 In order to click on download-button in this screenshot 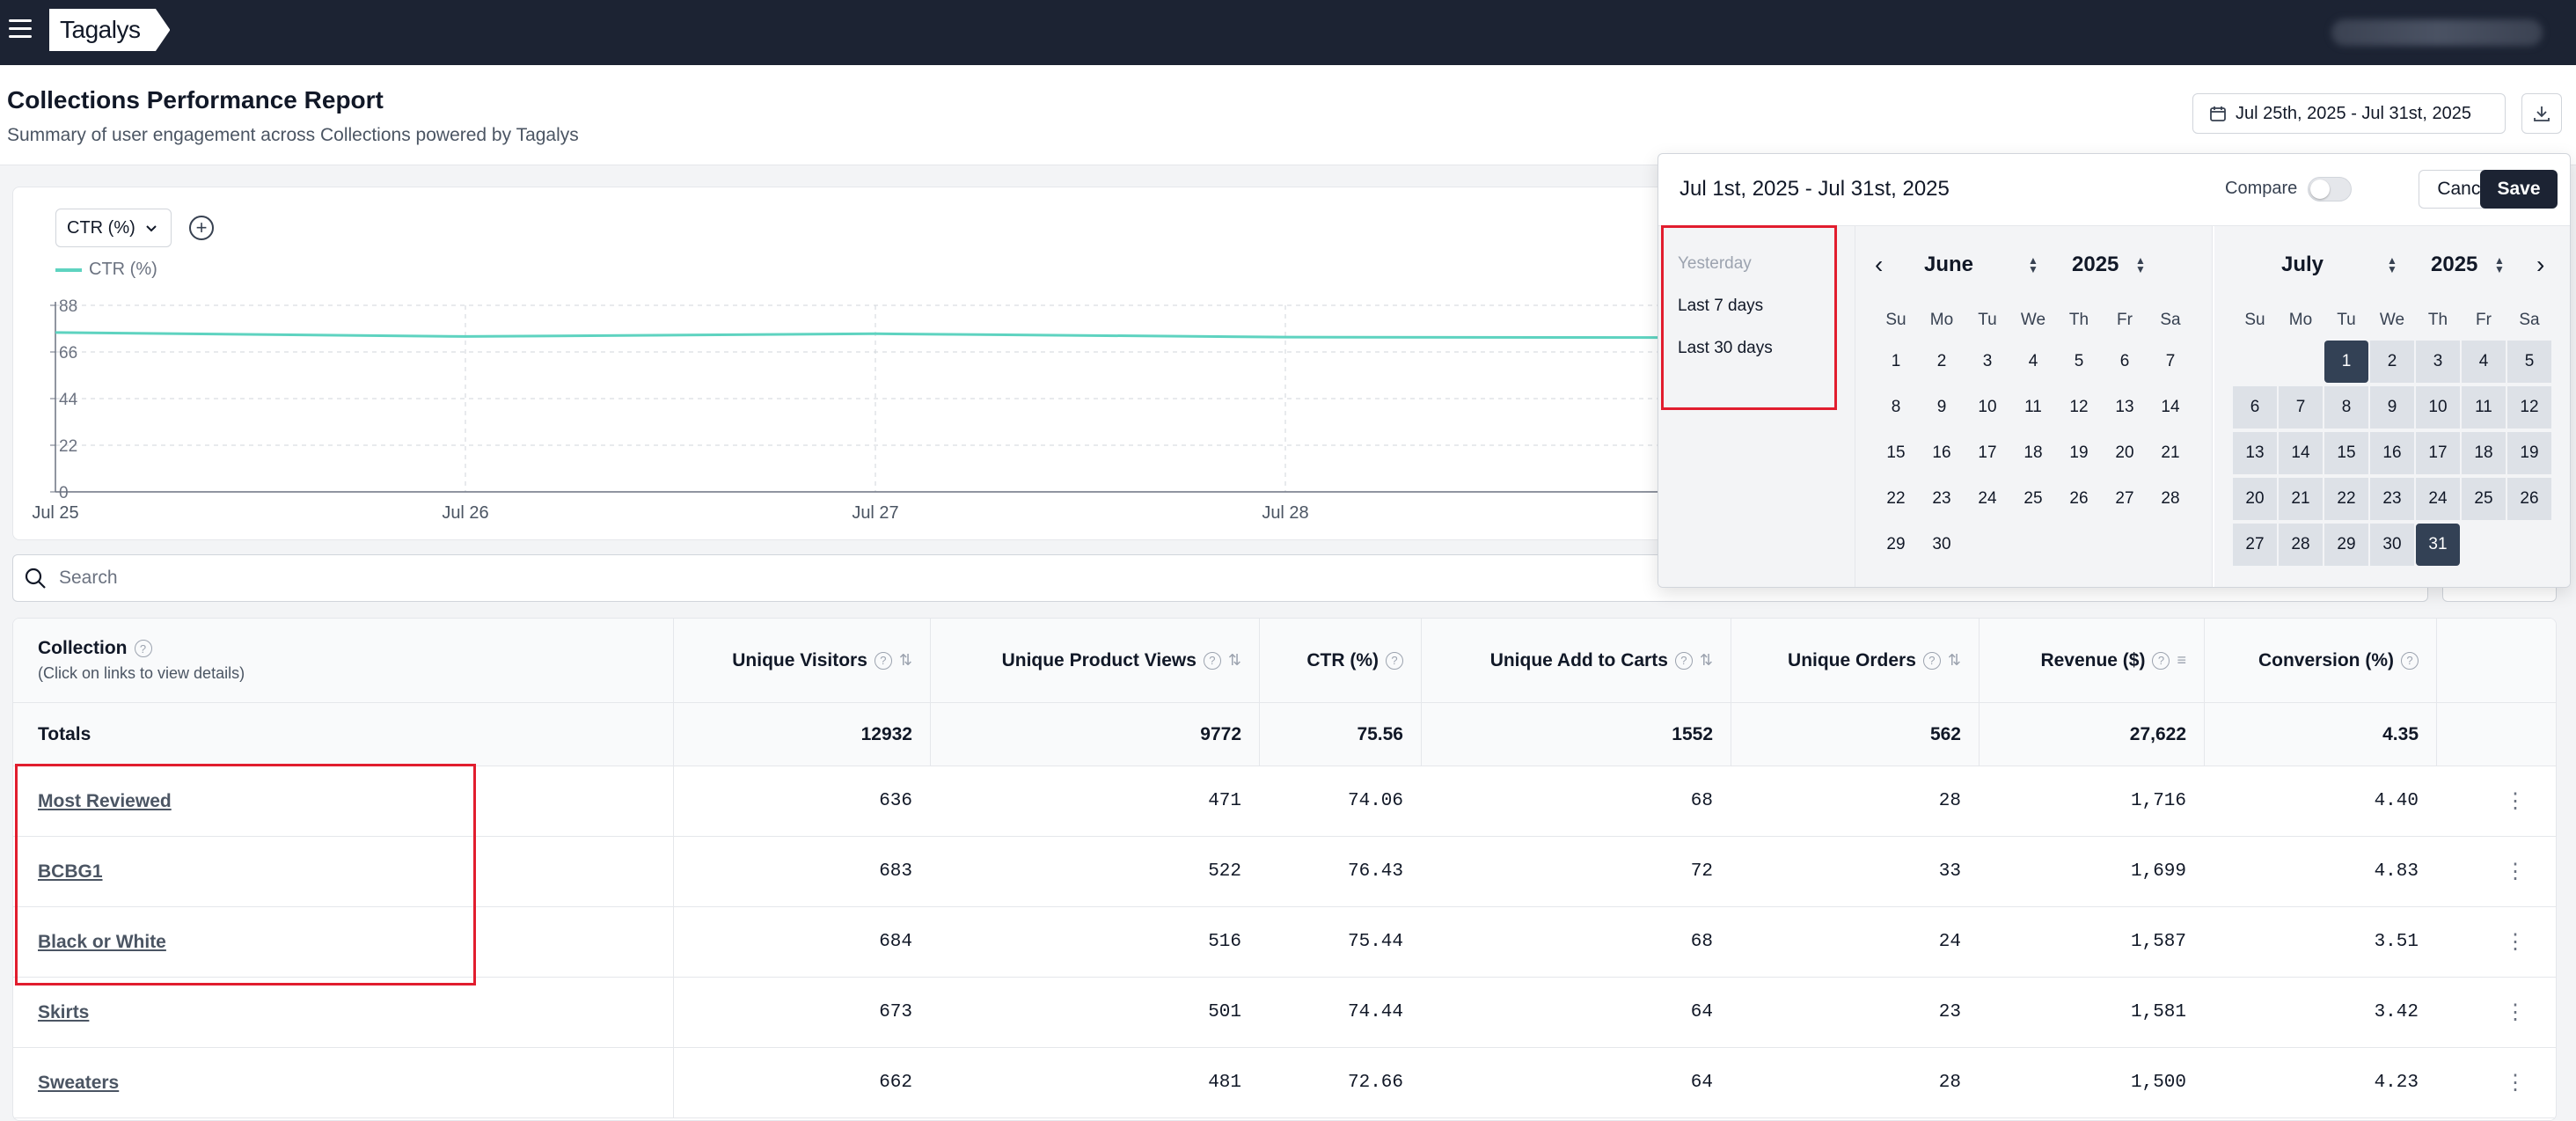, I will do `click(2541, 114)`.